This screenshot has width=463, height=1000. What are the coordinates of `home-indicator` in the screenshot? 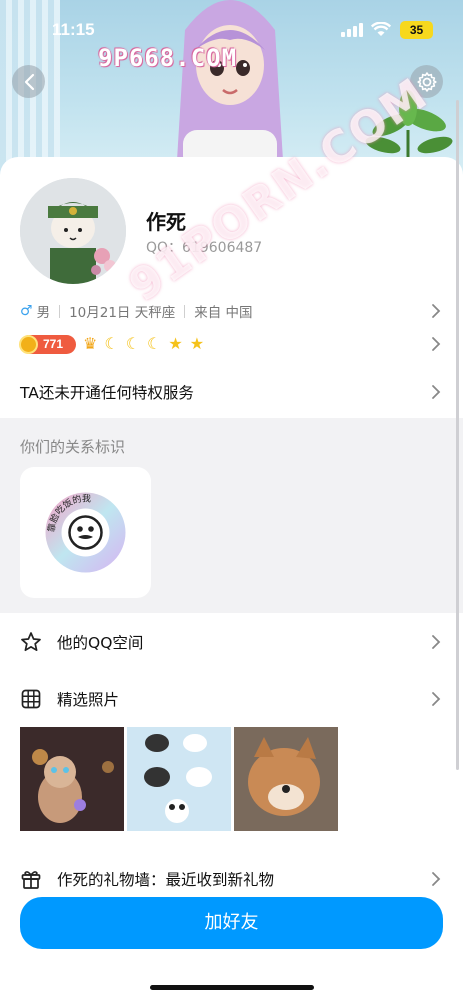 It's located at (232, 987).